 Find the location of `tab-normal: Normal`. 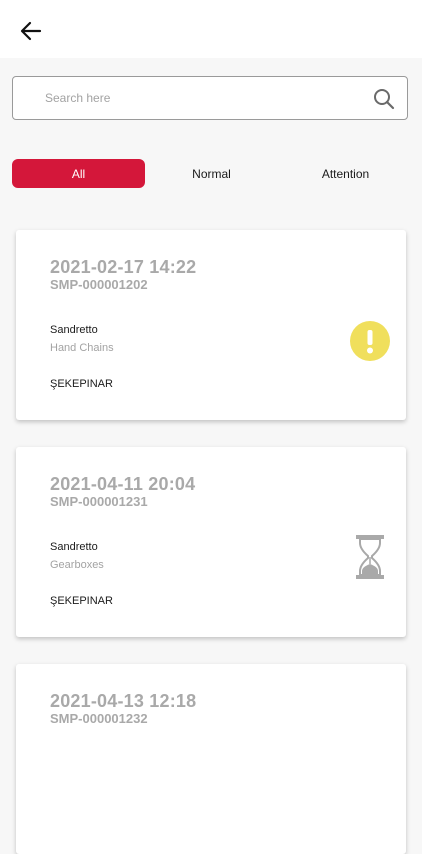

tab-normal: Normal is located at coordinates (211, 173).